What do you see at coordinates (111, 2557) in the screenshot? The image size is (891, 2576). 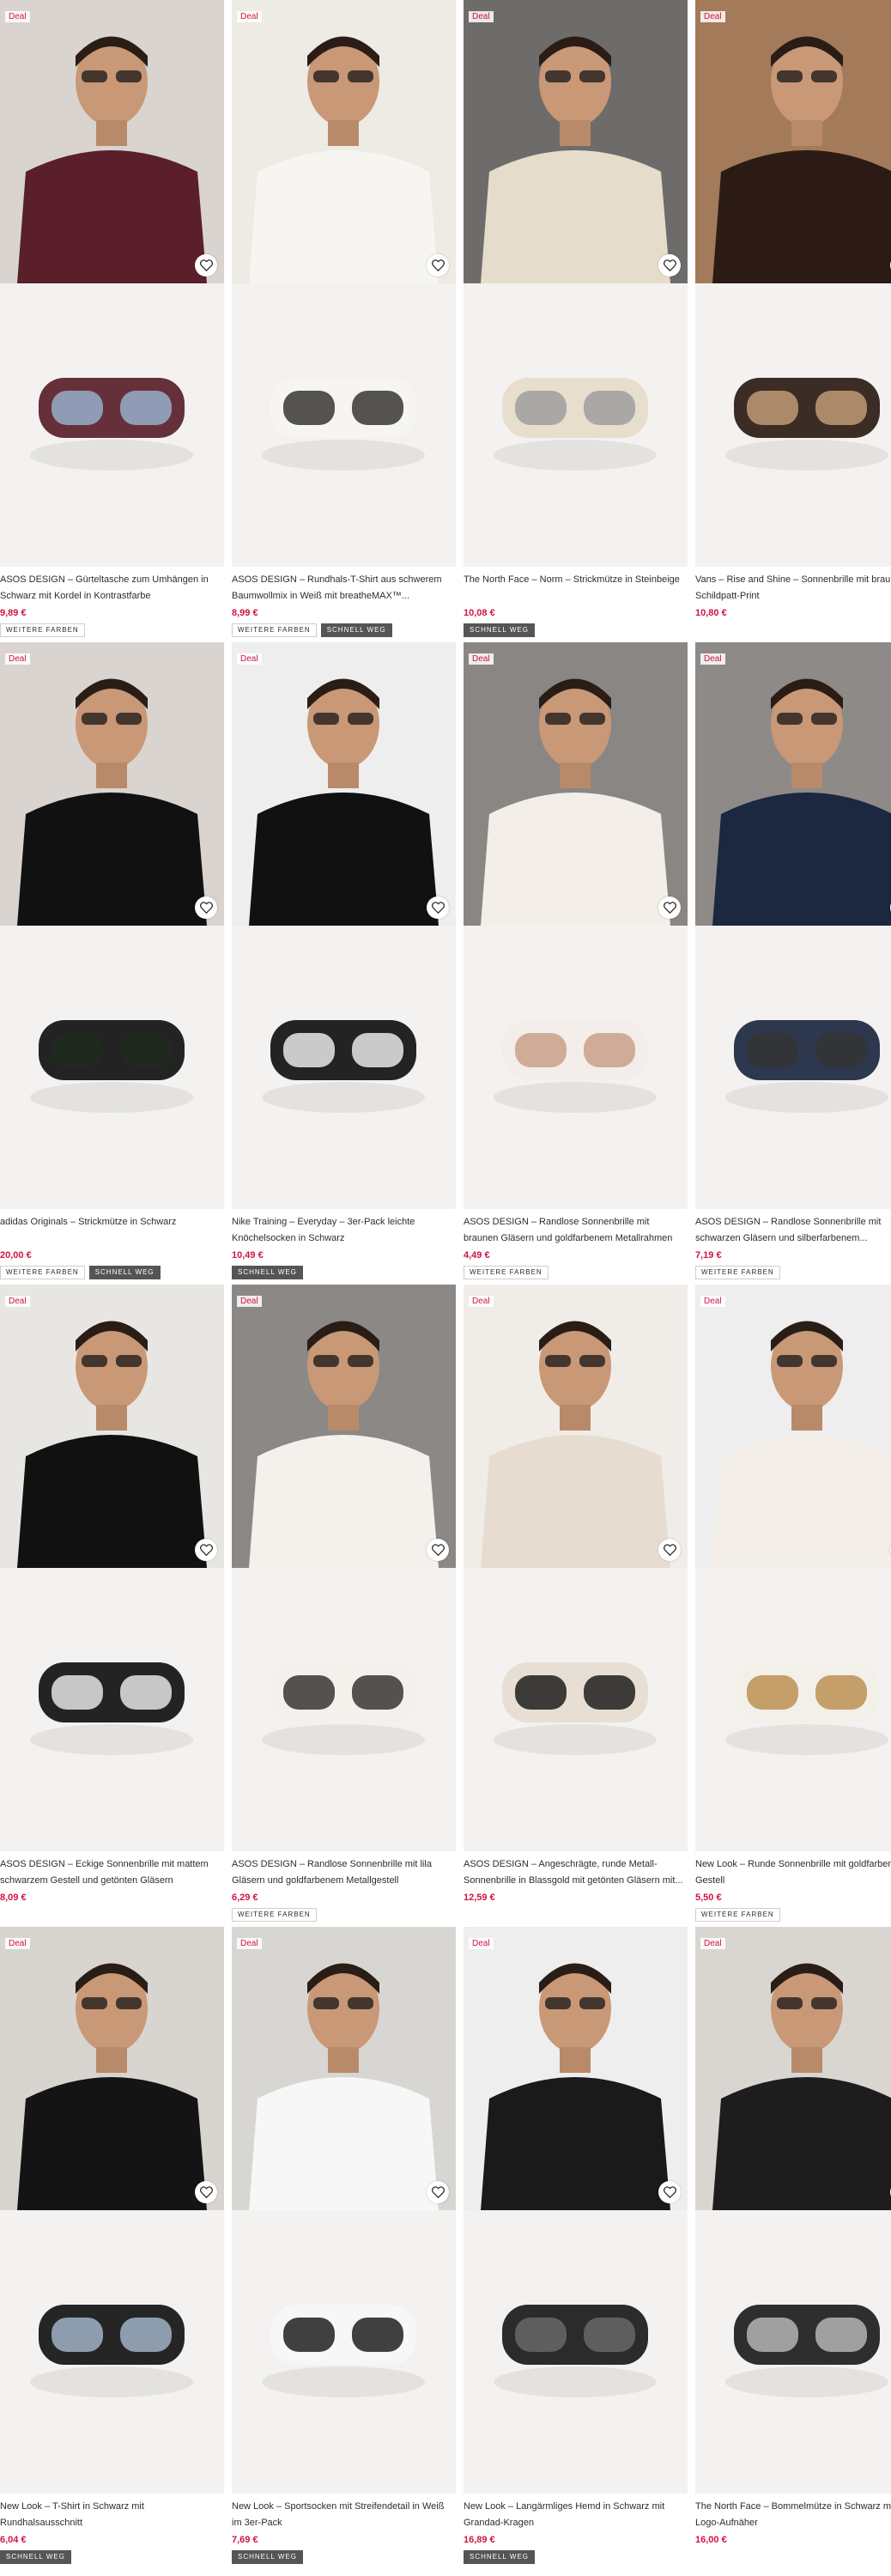 I see `product-badges: SCHNELL WEG` at bounding box center [111, 2557].